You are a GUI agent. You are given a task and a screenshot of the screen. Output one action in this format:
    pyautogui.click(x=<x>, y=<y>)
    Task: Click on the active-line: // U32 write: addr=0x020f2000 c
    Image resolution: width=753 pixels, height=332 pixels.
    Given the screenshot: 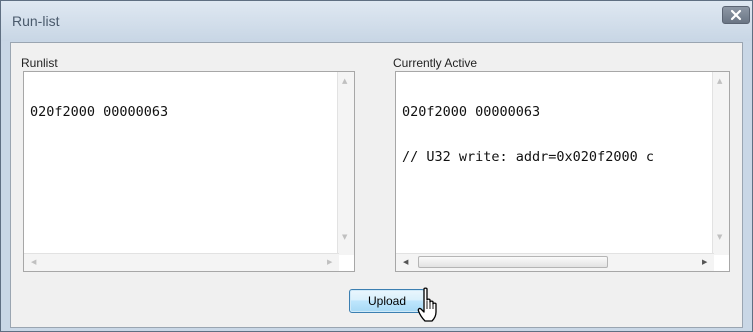 What is the action you would take?
    pyautogui.click(x=528, y=157)
    